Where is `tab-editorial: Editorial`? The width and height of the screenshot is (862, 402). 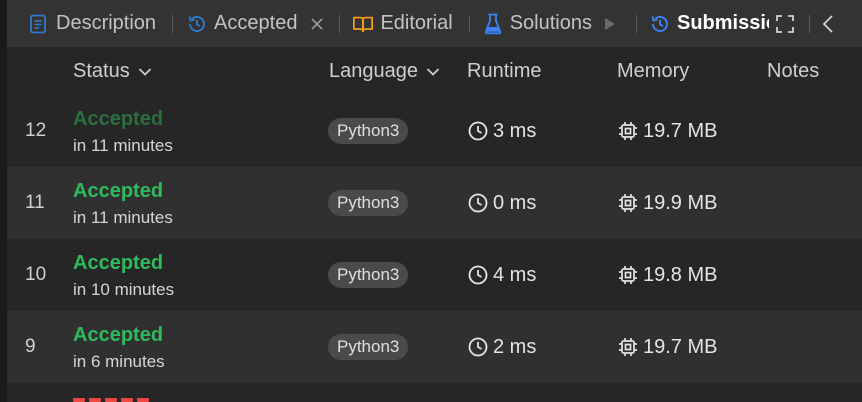
tab-editorial: Editorial is located at coordinates (402, 23).